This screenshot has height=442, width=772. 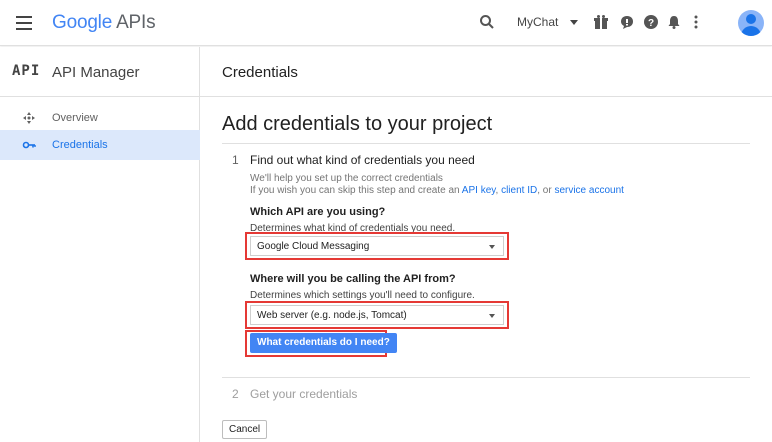 What do you see at coordinates (332, 315) in the screenshot?
I see `location-select-value: Web server (e.g. node.js, Tomcat)` at bounding box center [332, 315].